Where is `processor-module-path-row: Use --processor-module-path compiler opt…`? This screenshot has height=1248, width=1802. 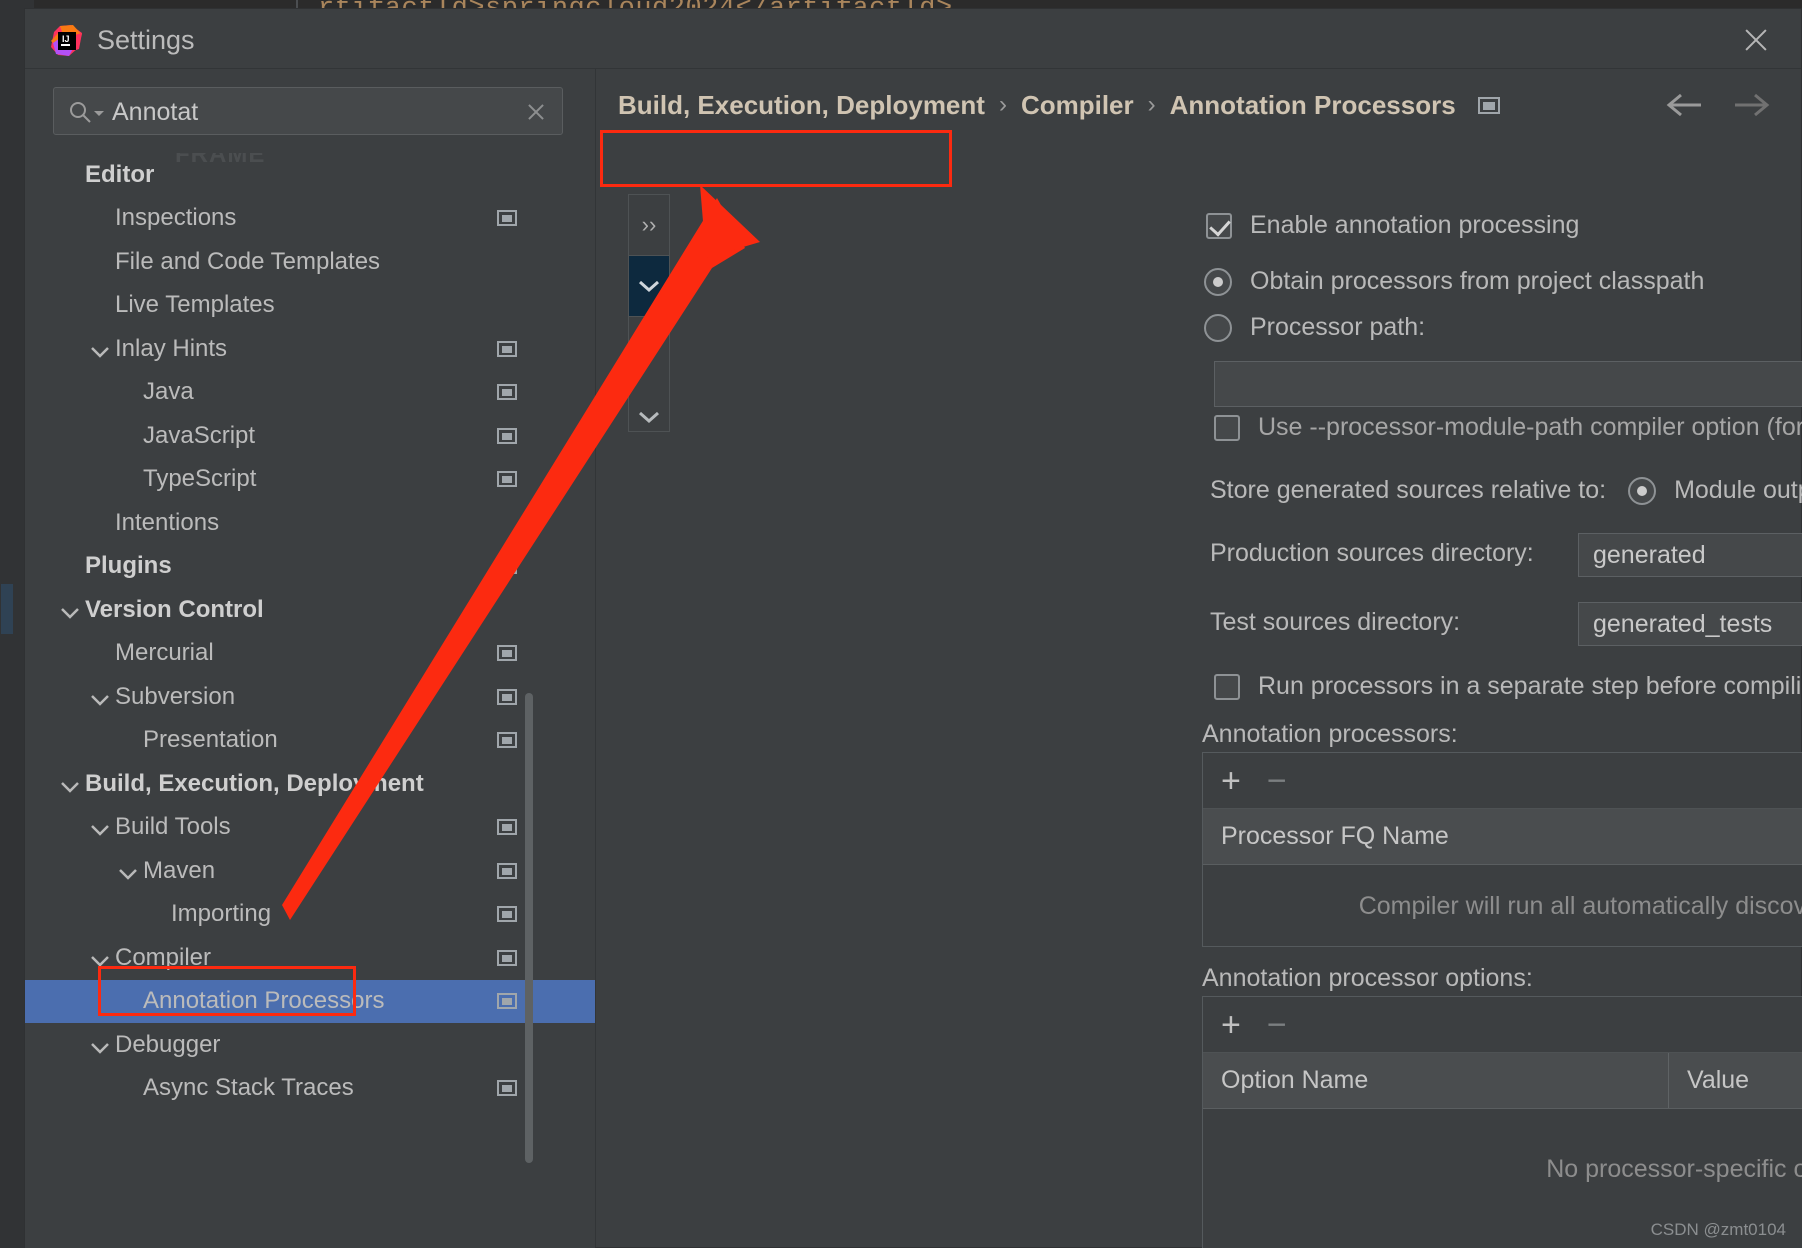
processor-module-path-row: Use --processor-module-path compiler opt… is located at coordinates (1508, 427).